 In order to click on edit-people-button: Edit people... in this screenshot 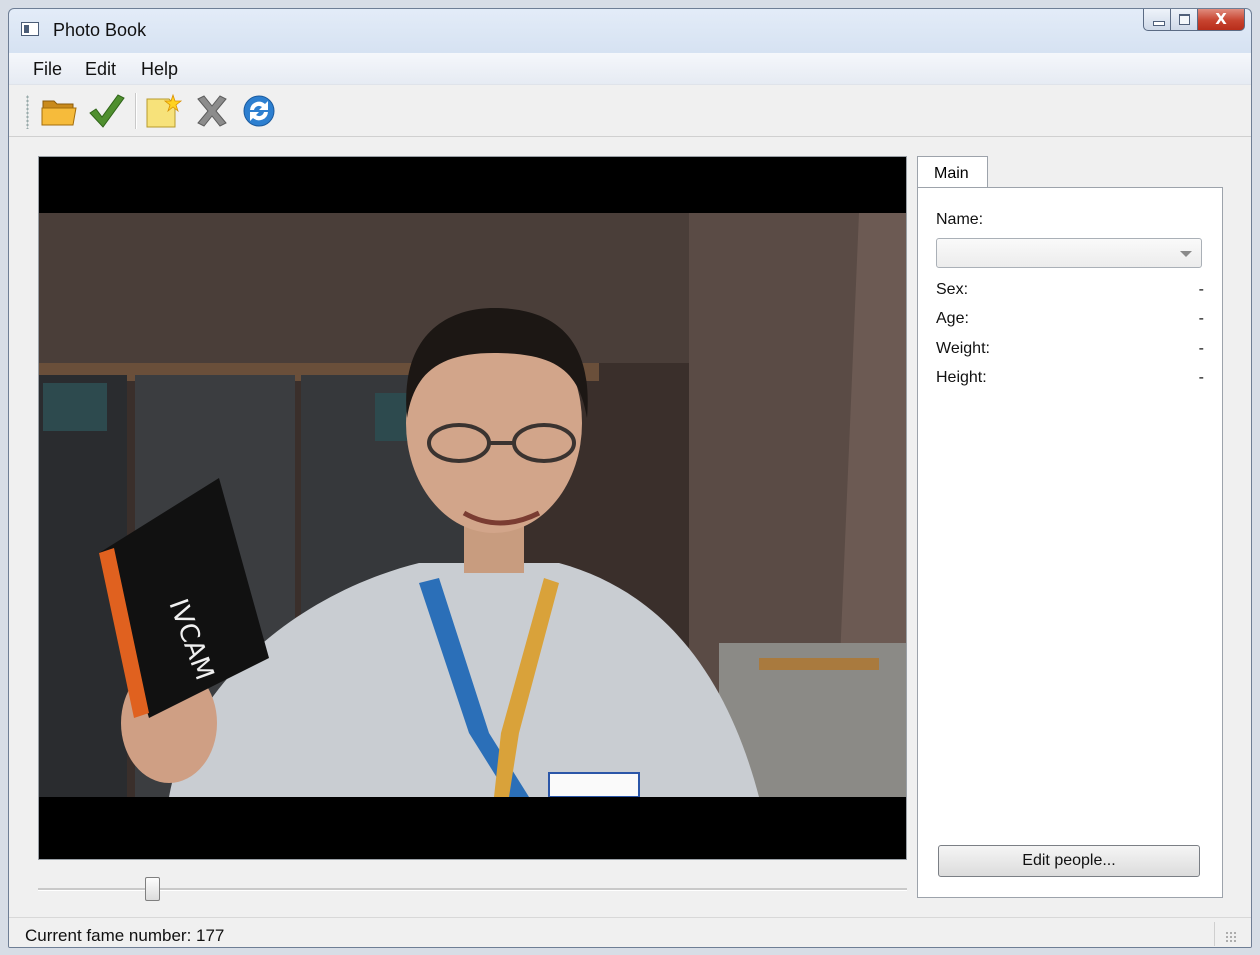, I will do `click(1069, 861)`.